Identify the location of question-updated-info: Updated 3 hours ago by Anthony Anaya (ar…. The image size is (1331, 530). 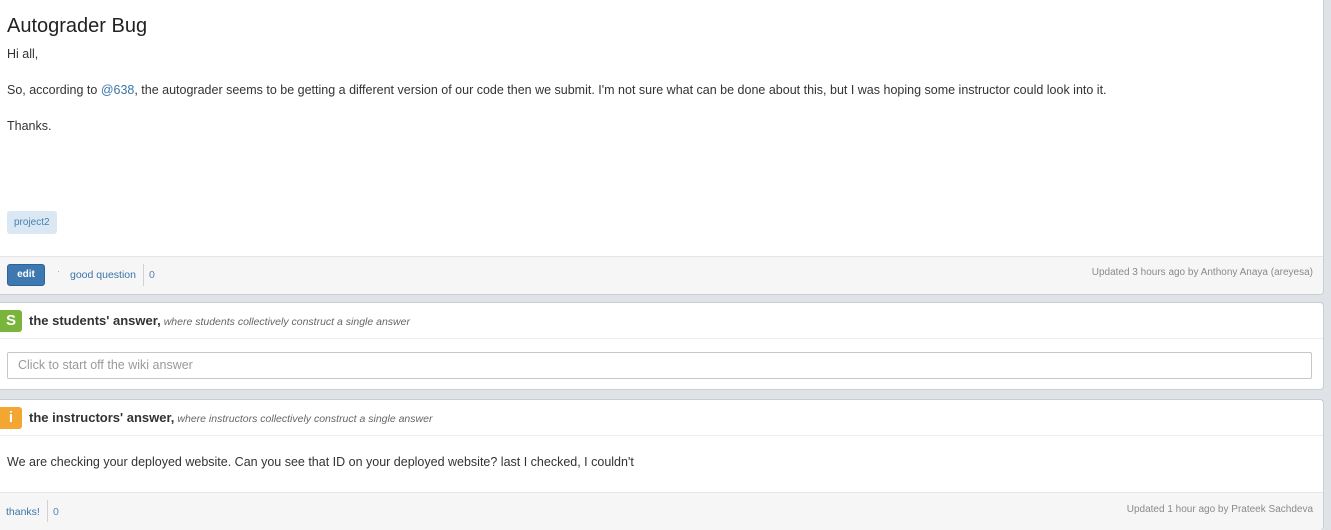
(1202, 272).